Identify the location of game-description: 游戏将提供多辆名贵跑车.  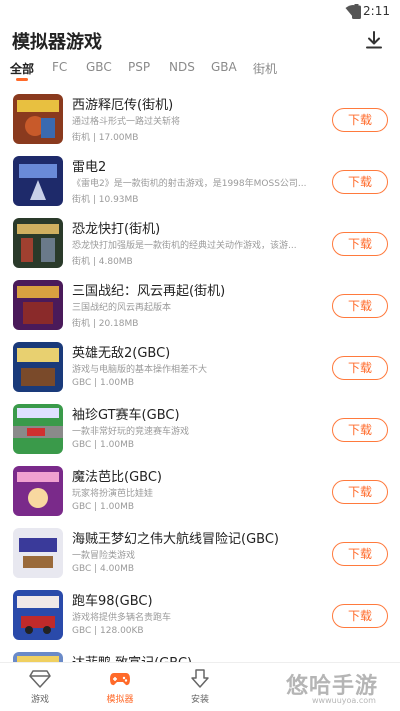
(122, 618).